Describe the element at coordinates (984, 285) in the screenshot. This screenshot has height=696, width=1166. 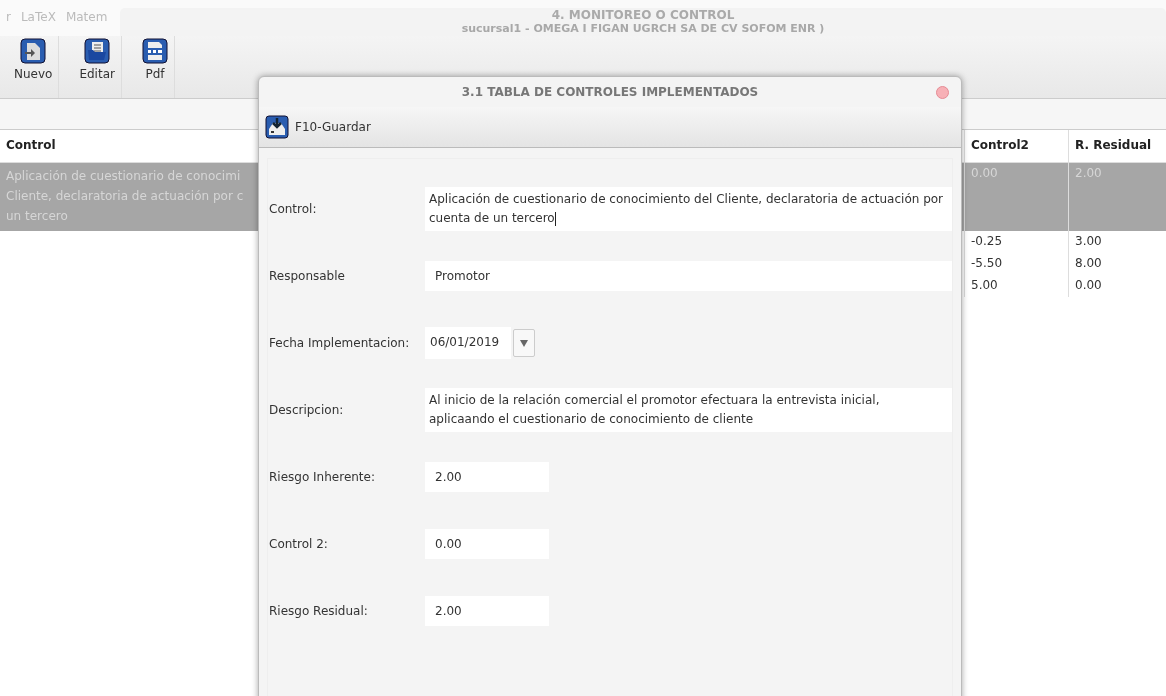
I see `table-cell: 5.00` at that location.